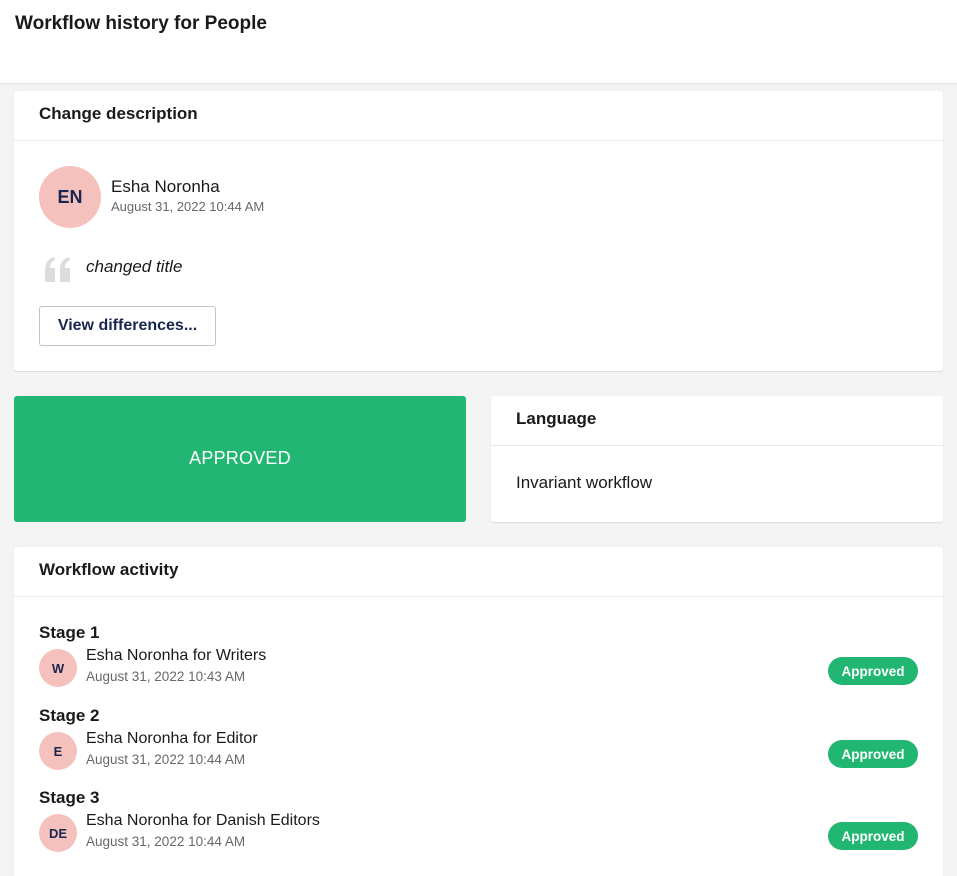  What do you see at coordinates (58, 833) in the screenshot?
I see `avatar: DE` at bounding box center [58, 833].